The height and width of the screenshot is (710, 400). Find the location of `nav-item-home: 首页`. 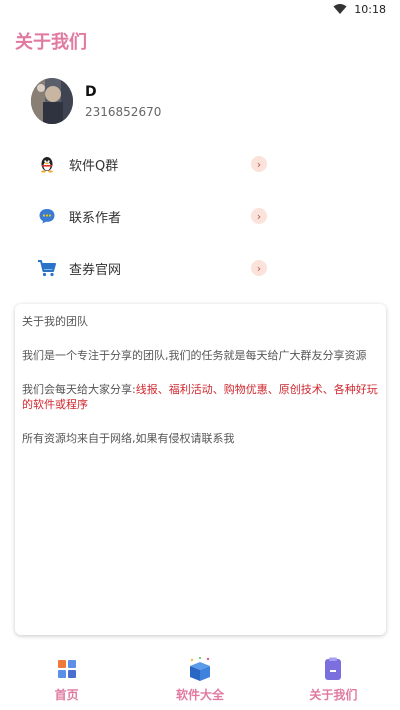

nav-item-home: 首页 is located at coordinates (66, 680).